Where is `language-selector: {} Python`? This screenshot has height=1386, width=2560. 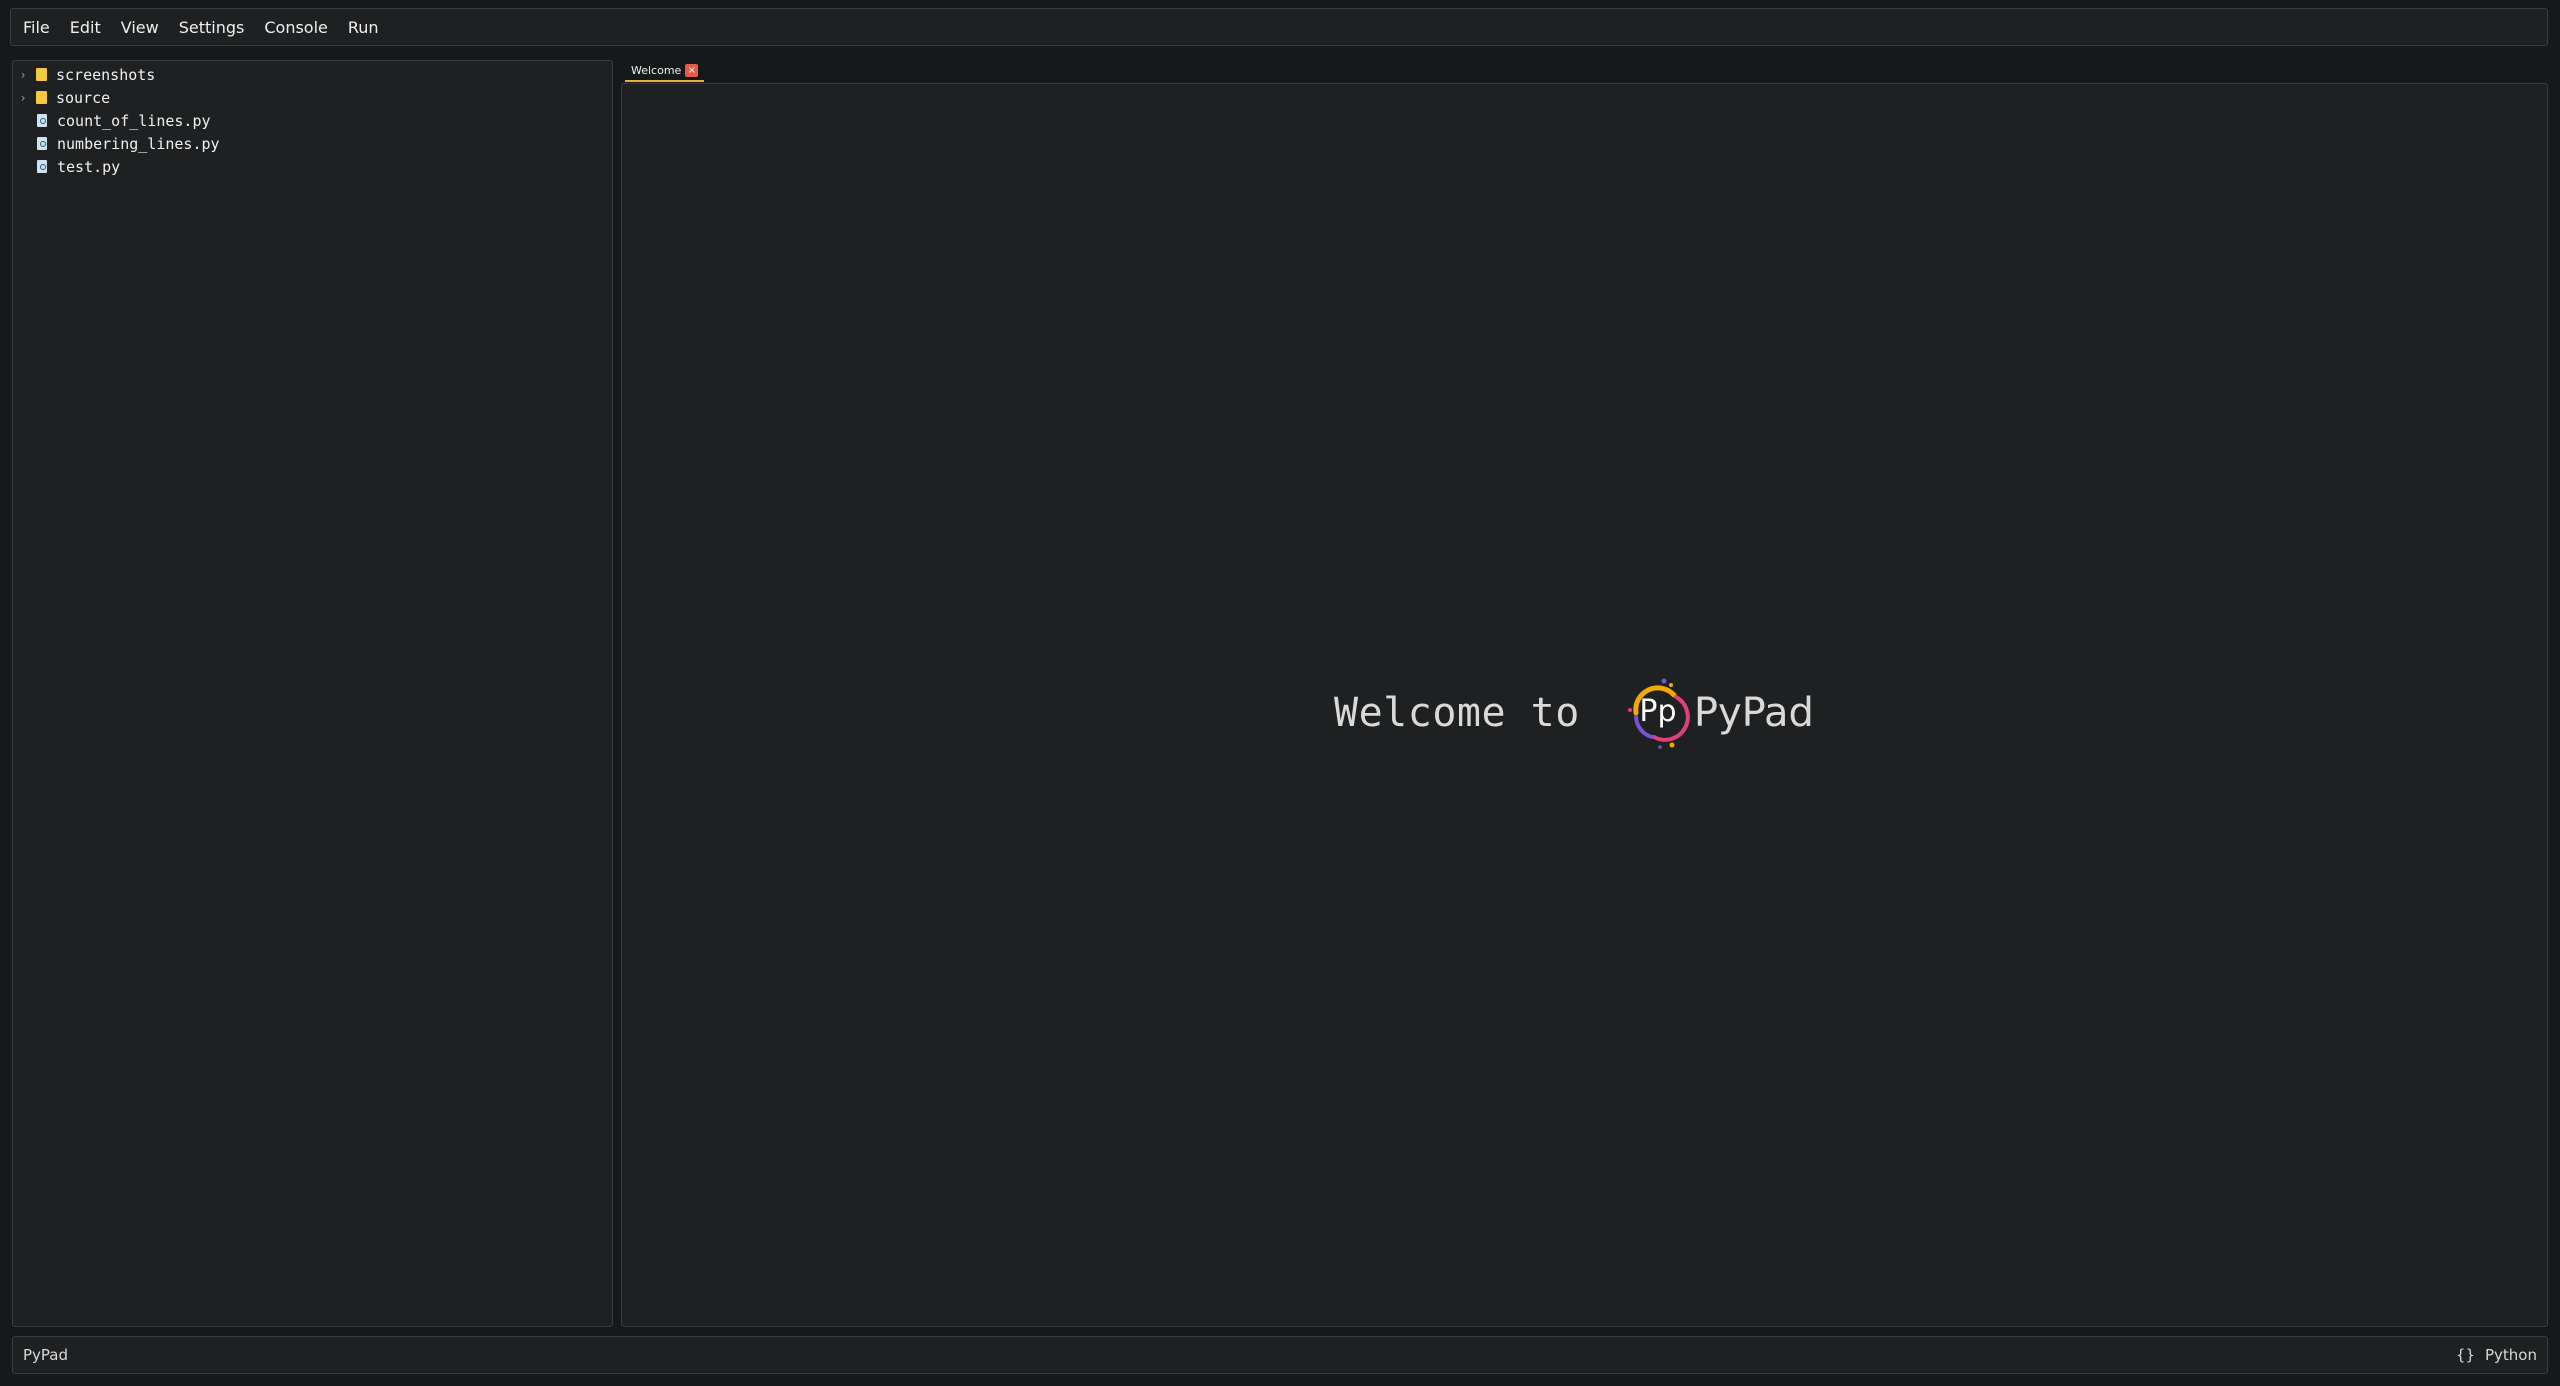
language-selector: {} Python is located at coordinates (2496, 1355).